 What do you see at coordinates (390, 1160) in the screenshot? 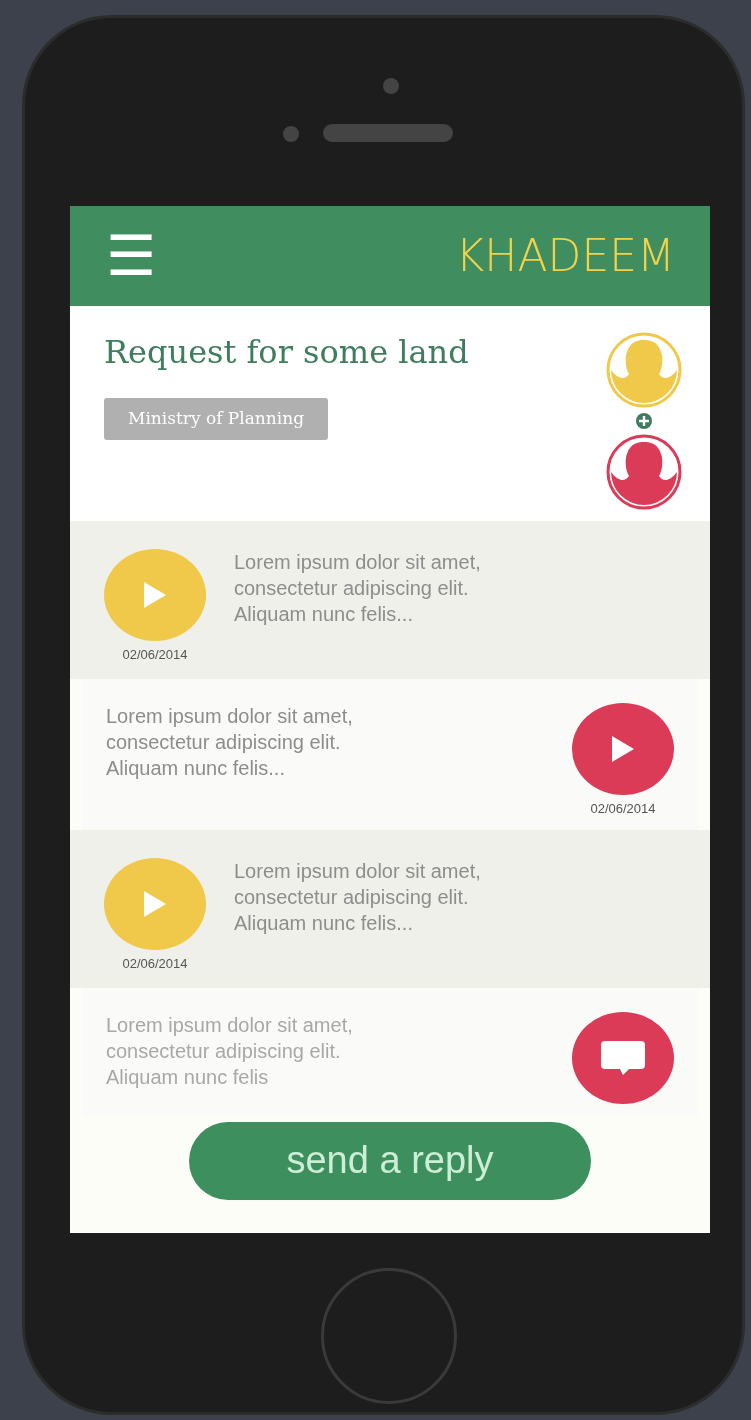
I see `send-reply-button: send a reply` at bounding box center [390, 1160].